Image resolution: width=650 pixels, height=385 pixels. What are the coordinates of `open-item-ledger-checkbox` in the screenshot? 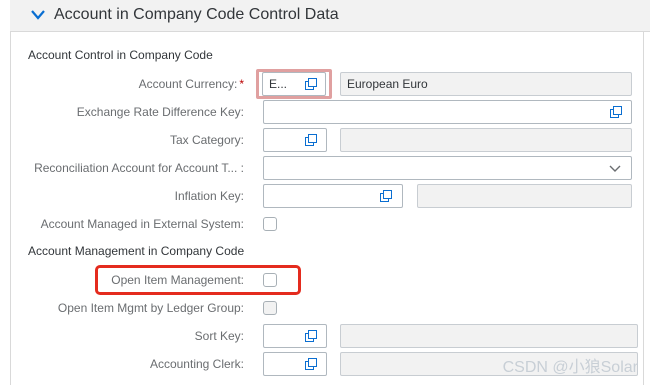 It's located at (270, 308).